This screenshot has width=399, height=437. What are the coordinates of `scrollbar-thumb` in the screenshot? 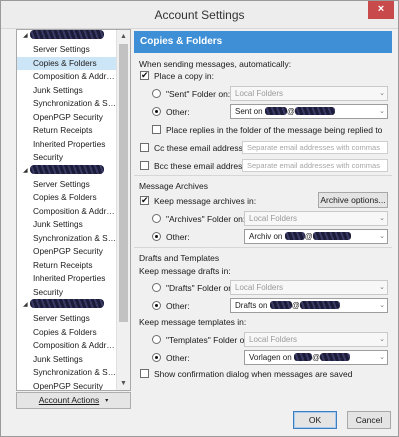 It's located at (123, 183).